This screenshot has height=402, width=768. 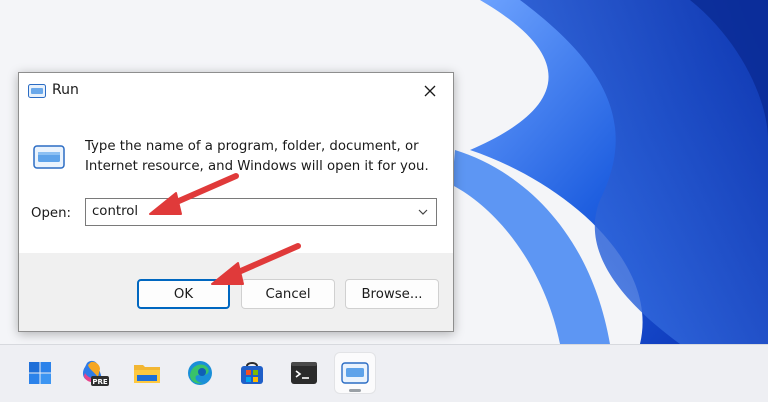 I want to click on open-combobox, so click(x=261, y=212).